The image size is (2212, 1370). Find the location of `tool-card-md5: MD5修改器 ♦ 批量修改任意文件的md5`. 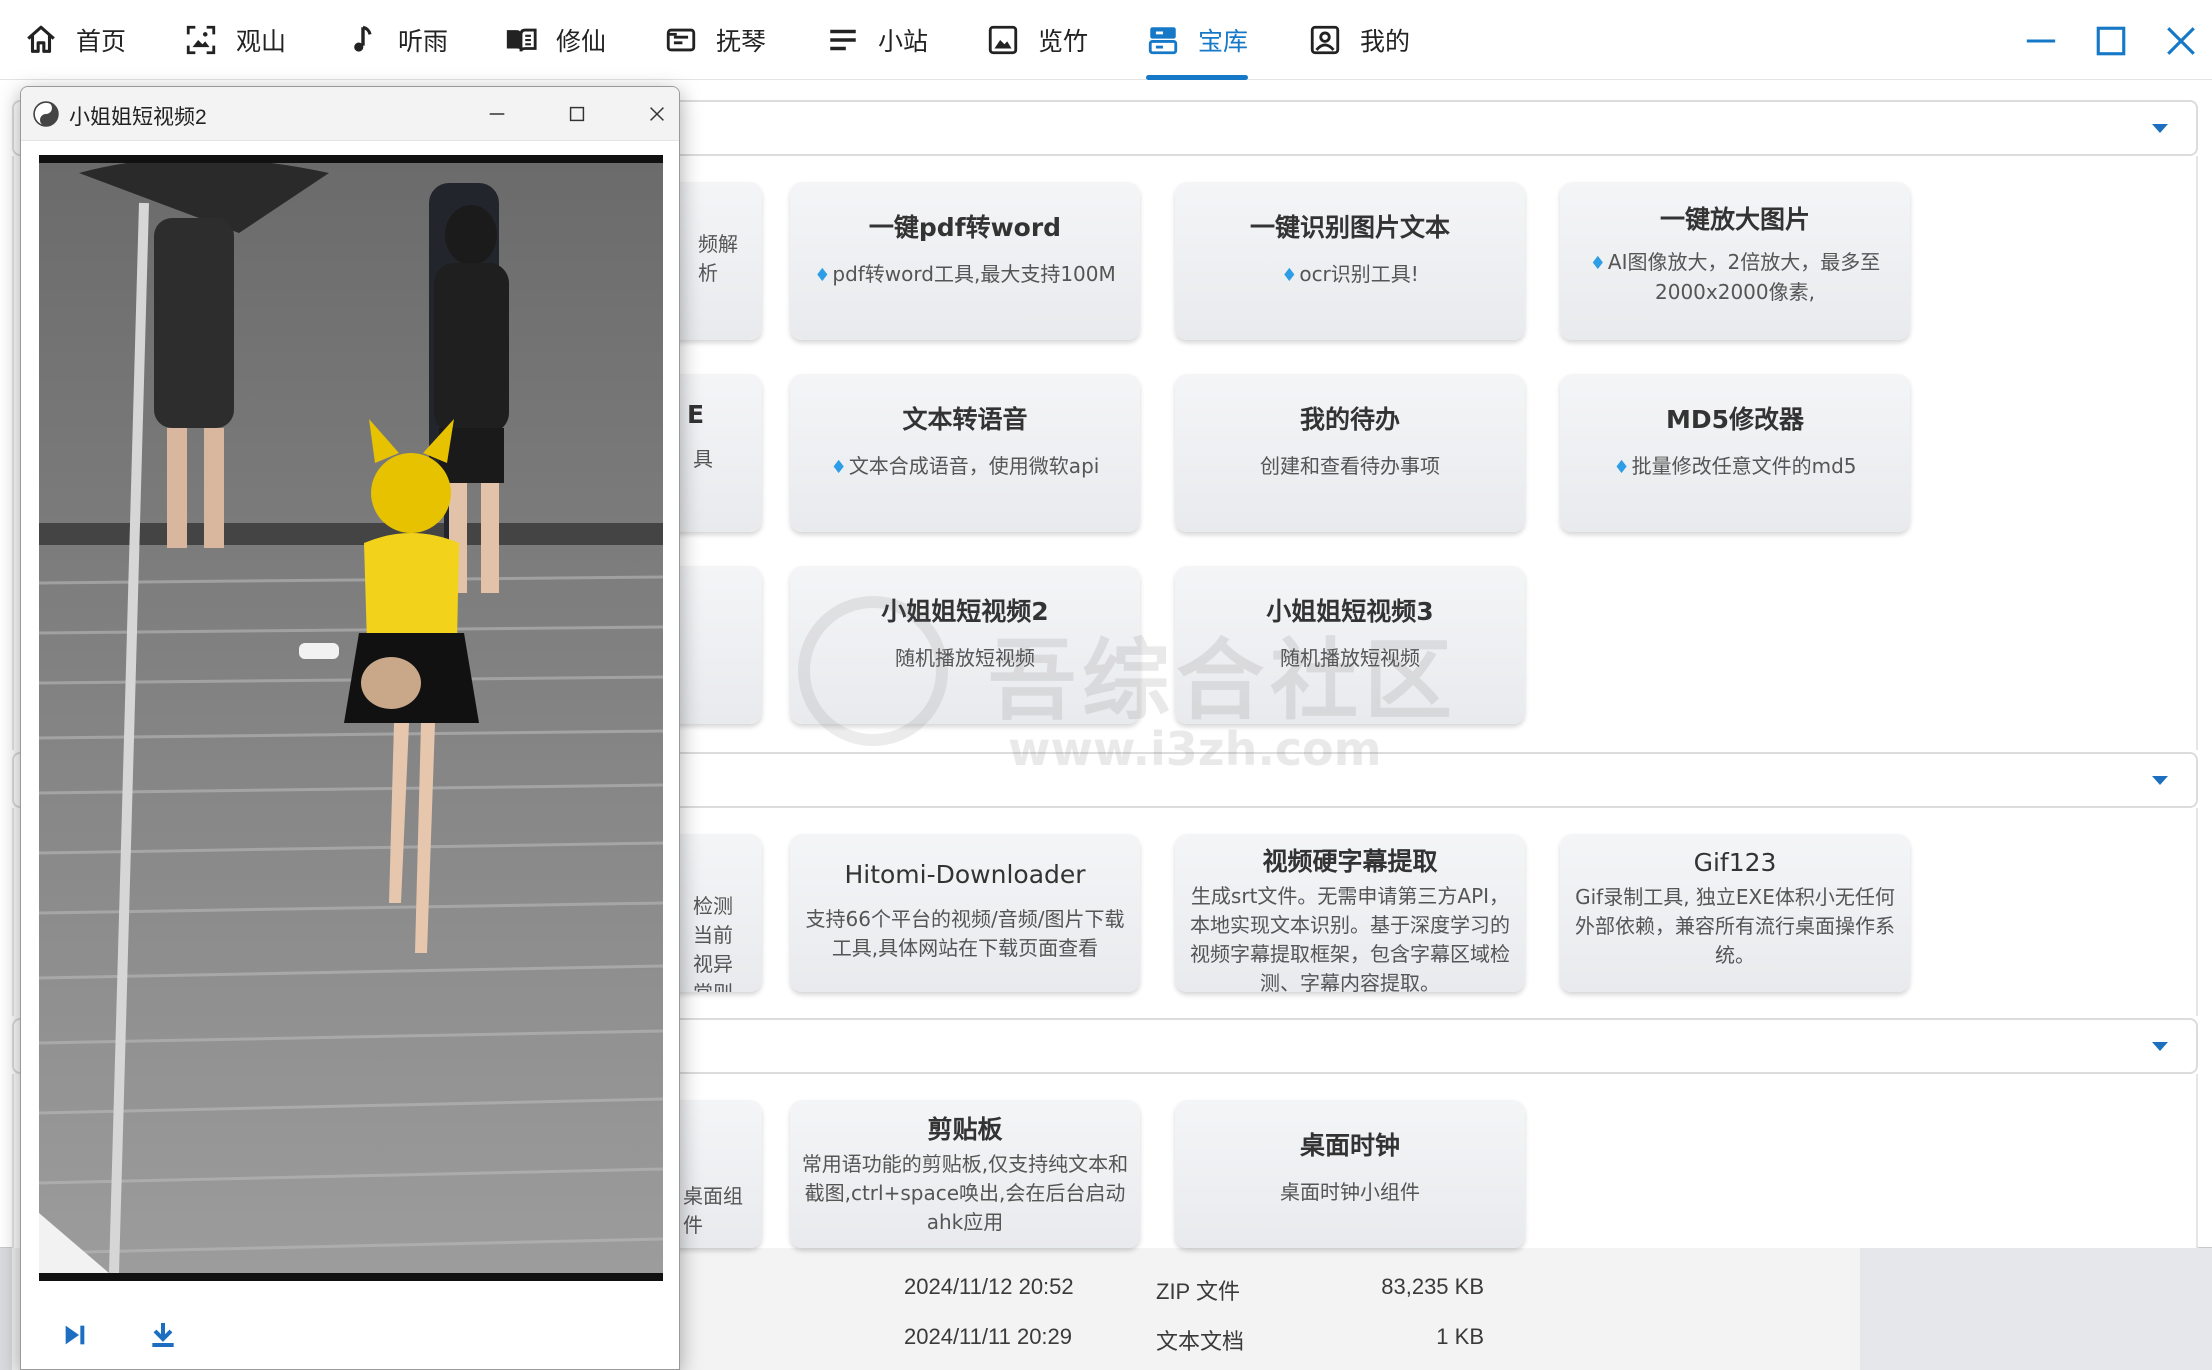

tool-card-md5: MD5修改器 ♦ 批量修改任意文件的md5 is located at coordinates (1735, 453).